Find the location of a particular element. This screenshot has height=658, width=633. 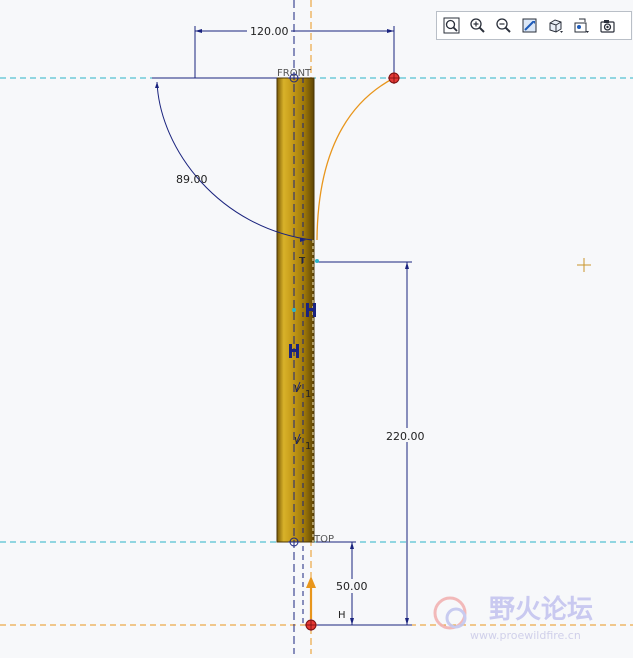

endpoint-top-right is located at coordinates (394, 78).